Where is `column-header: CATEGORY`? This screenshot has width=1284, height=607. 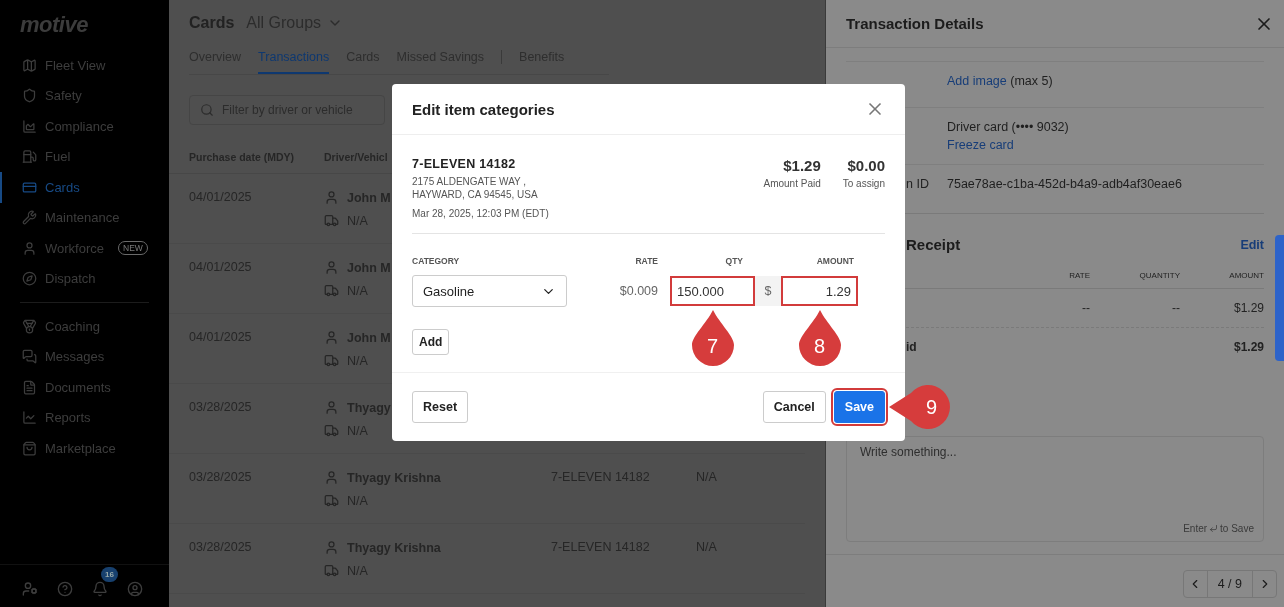 column-header: CATEGORY is located at coordinates (436, 261).